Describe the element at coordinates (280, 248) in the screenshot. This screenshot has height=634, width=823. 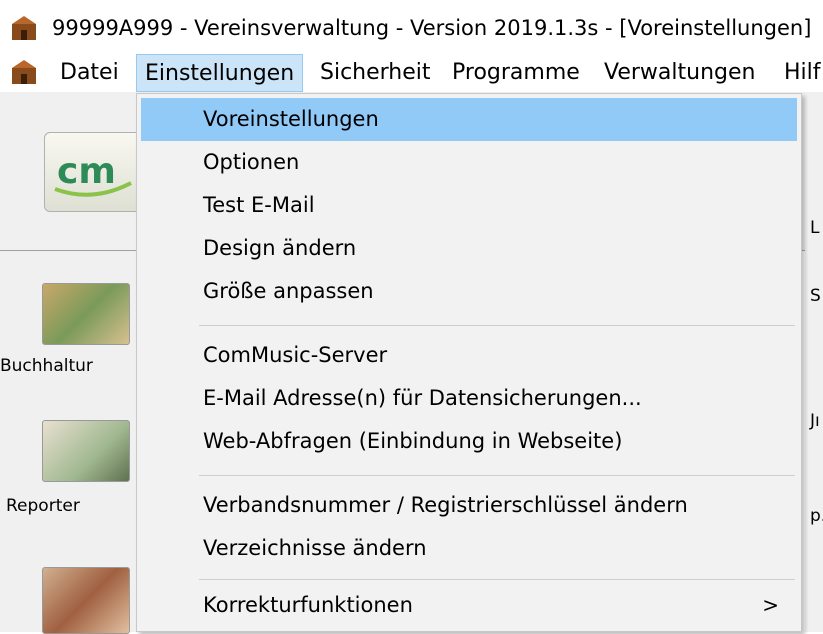
I see `menu-item-label: Design ändern` at that location.